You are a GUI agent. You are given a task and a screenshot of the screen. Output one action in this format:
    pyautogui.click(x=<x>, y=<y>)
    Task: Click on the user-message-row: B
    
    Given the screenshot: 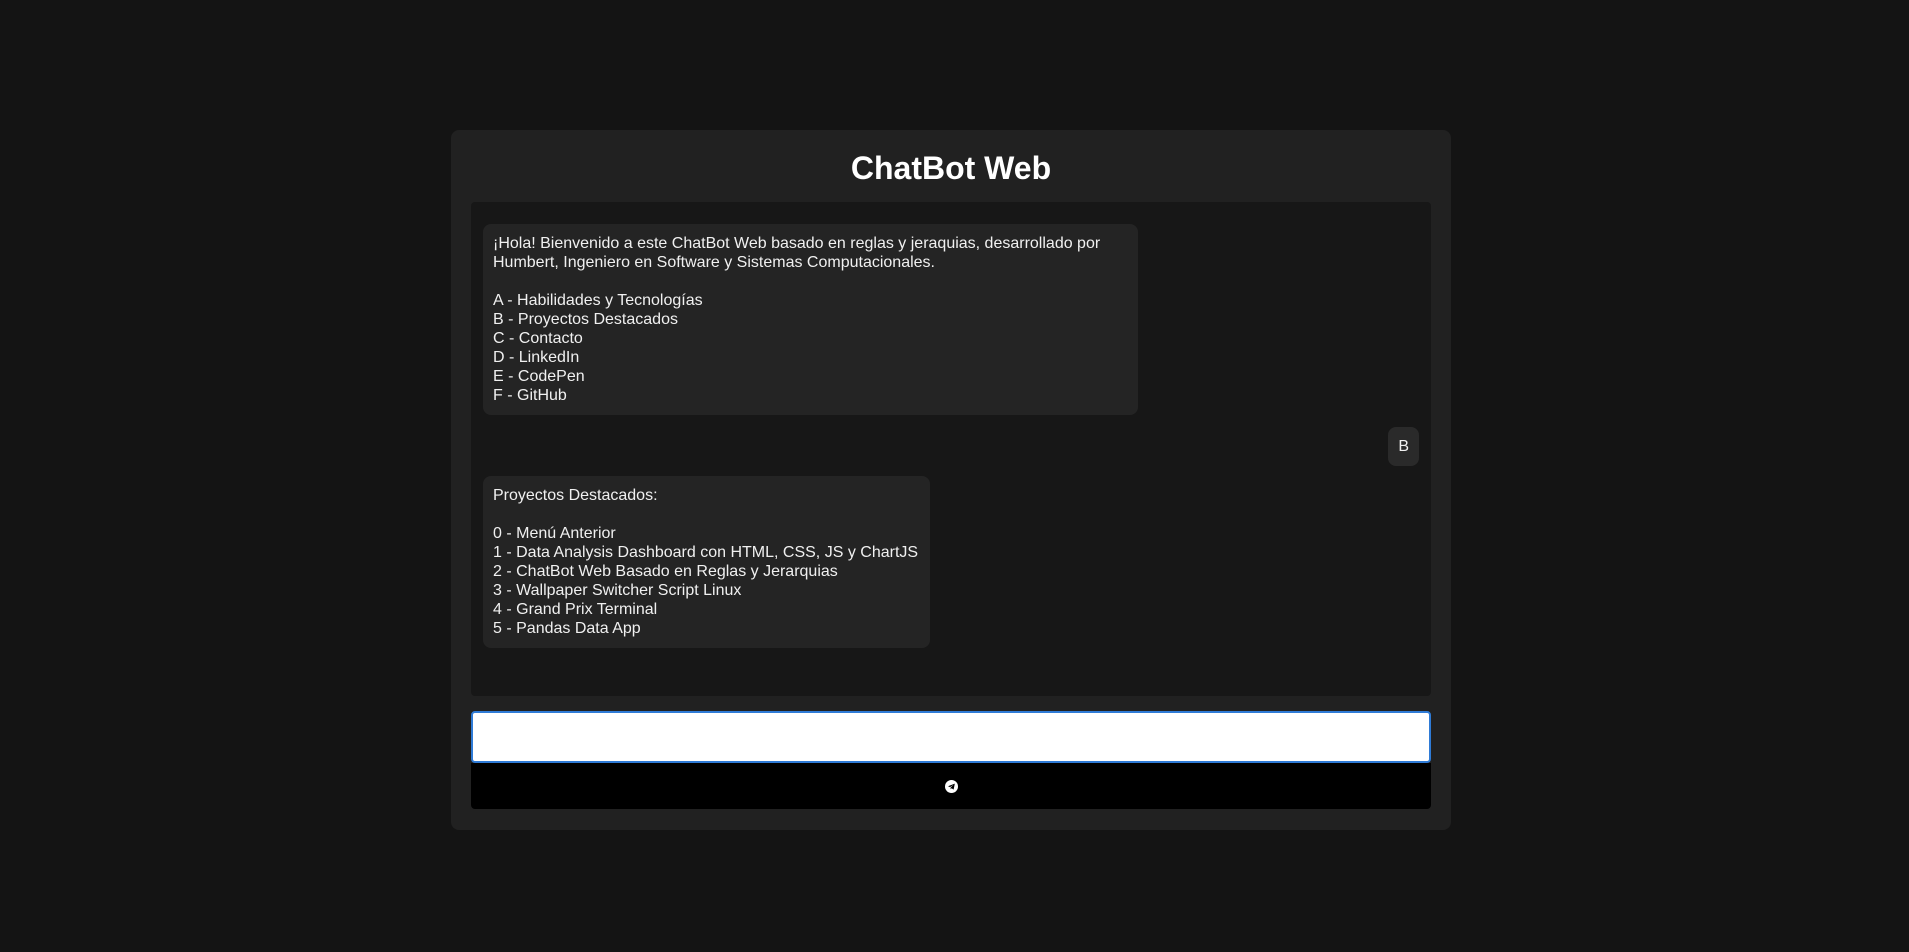 What is the action you would take?
    pyautogui.click(x=951, y=446)
    